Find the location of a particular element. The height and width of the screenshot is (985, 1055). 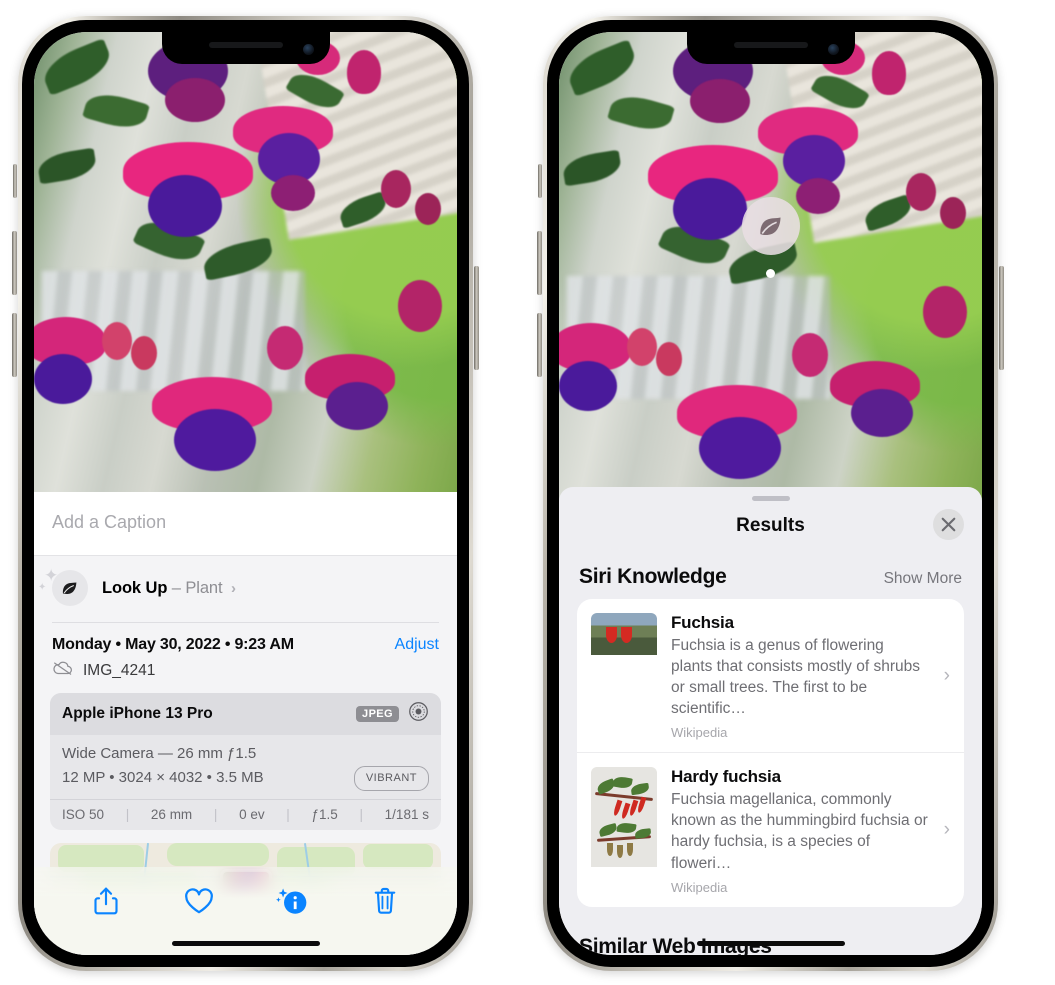

results-title: Results is located at coordinates (770, 525).